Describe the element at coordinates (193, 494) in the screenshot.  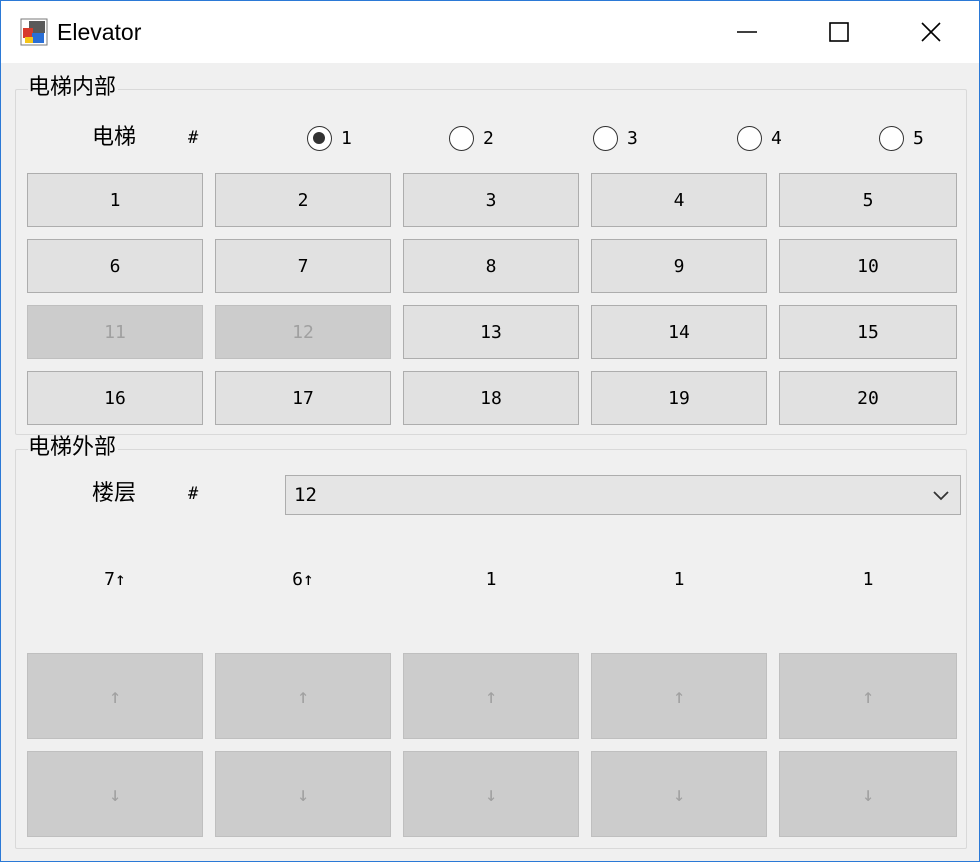
I see `floor-hash-label: #` at that location.